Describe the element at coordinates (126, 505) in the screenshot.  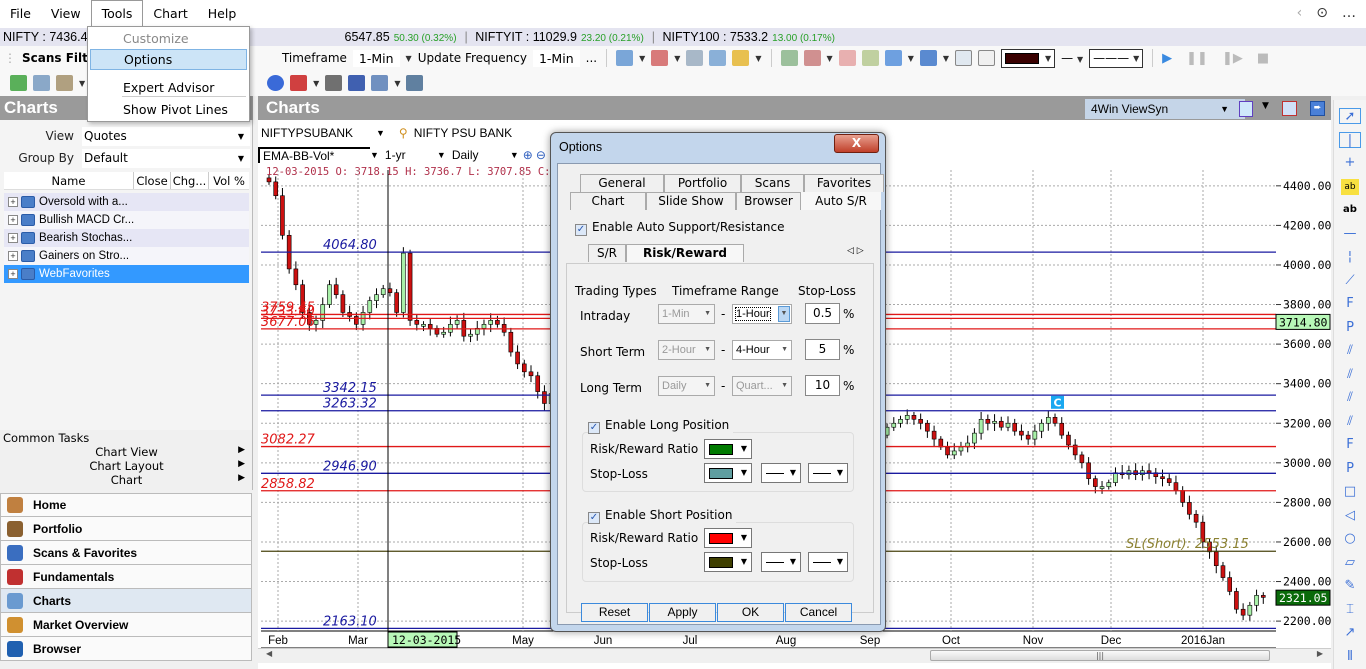
I see `nav-home: Home` at that location.